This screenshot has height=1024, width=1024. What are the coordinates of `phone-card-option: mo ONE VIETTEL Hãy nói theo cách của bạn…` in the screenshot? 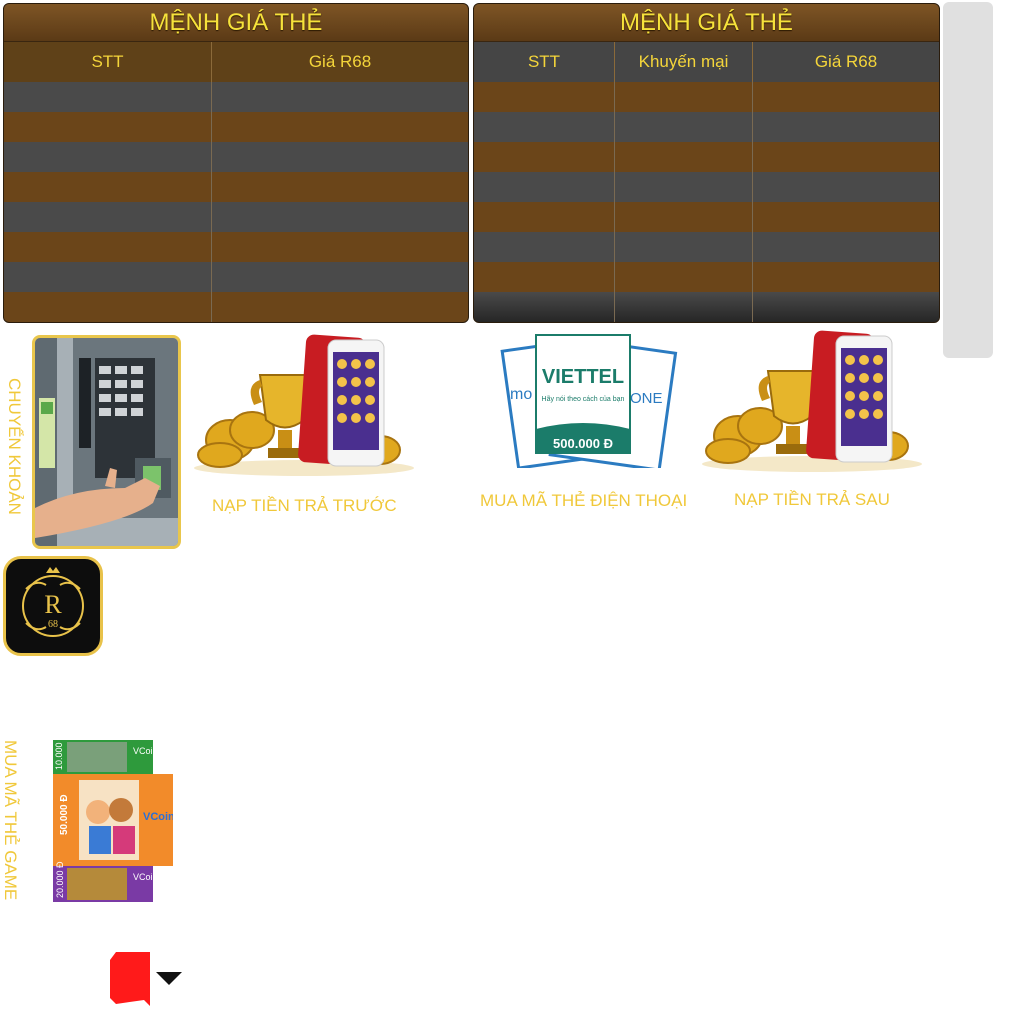 It's located at (585, 425).